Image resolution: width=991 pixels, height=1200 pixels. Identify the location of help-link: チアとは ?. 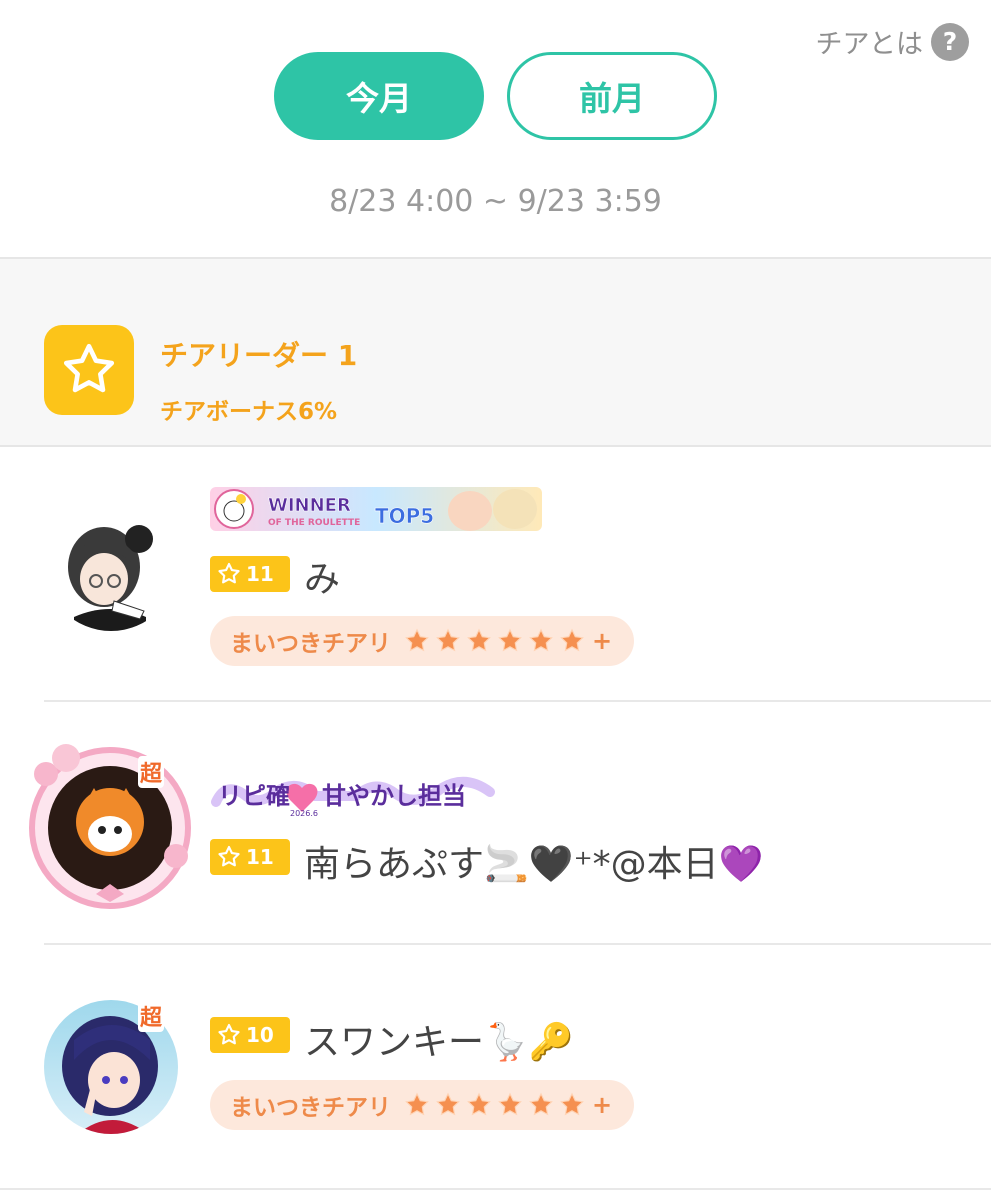
(892, 41).